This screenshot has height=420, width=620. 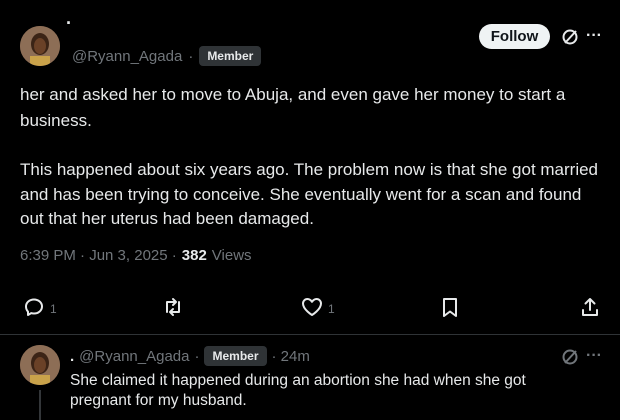 What do you see at coordinates (40, 405) in the screenshot?
I see `reply-thread-line` at bounding box center [40, 405].